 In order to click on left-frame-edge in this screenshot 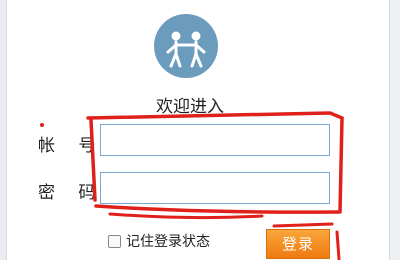, I will do `click(3, 130)`.